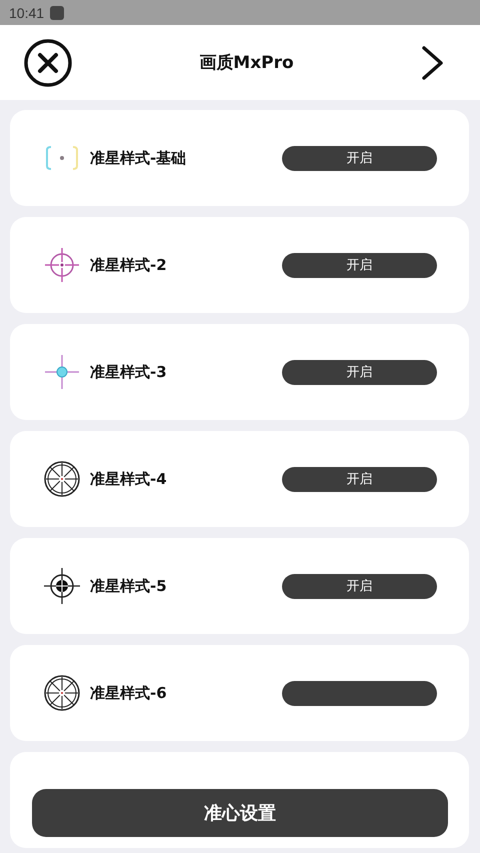 The width and height of the screenshot is (480, 853). What do you see at coordinates (433, 62) in the screenshot?
I see `chevron-right-icon` at bounding box center [433, 62].